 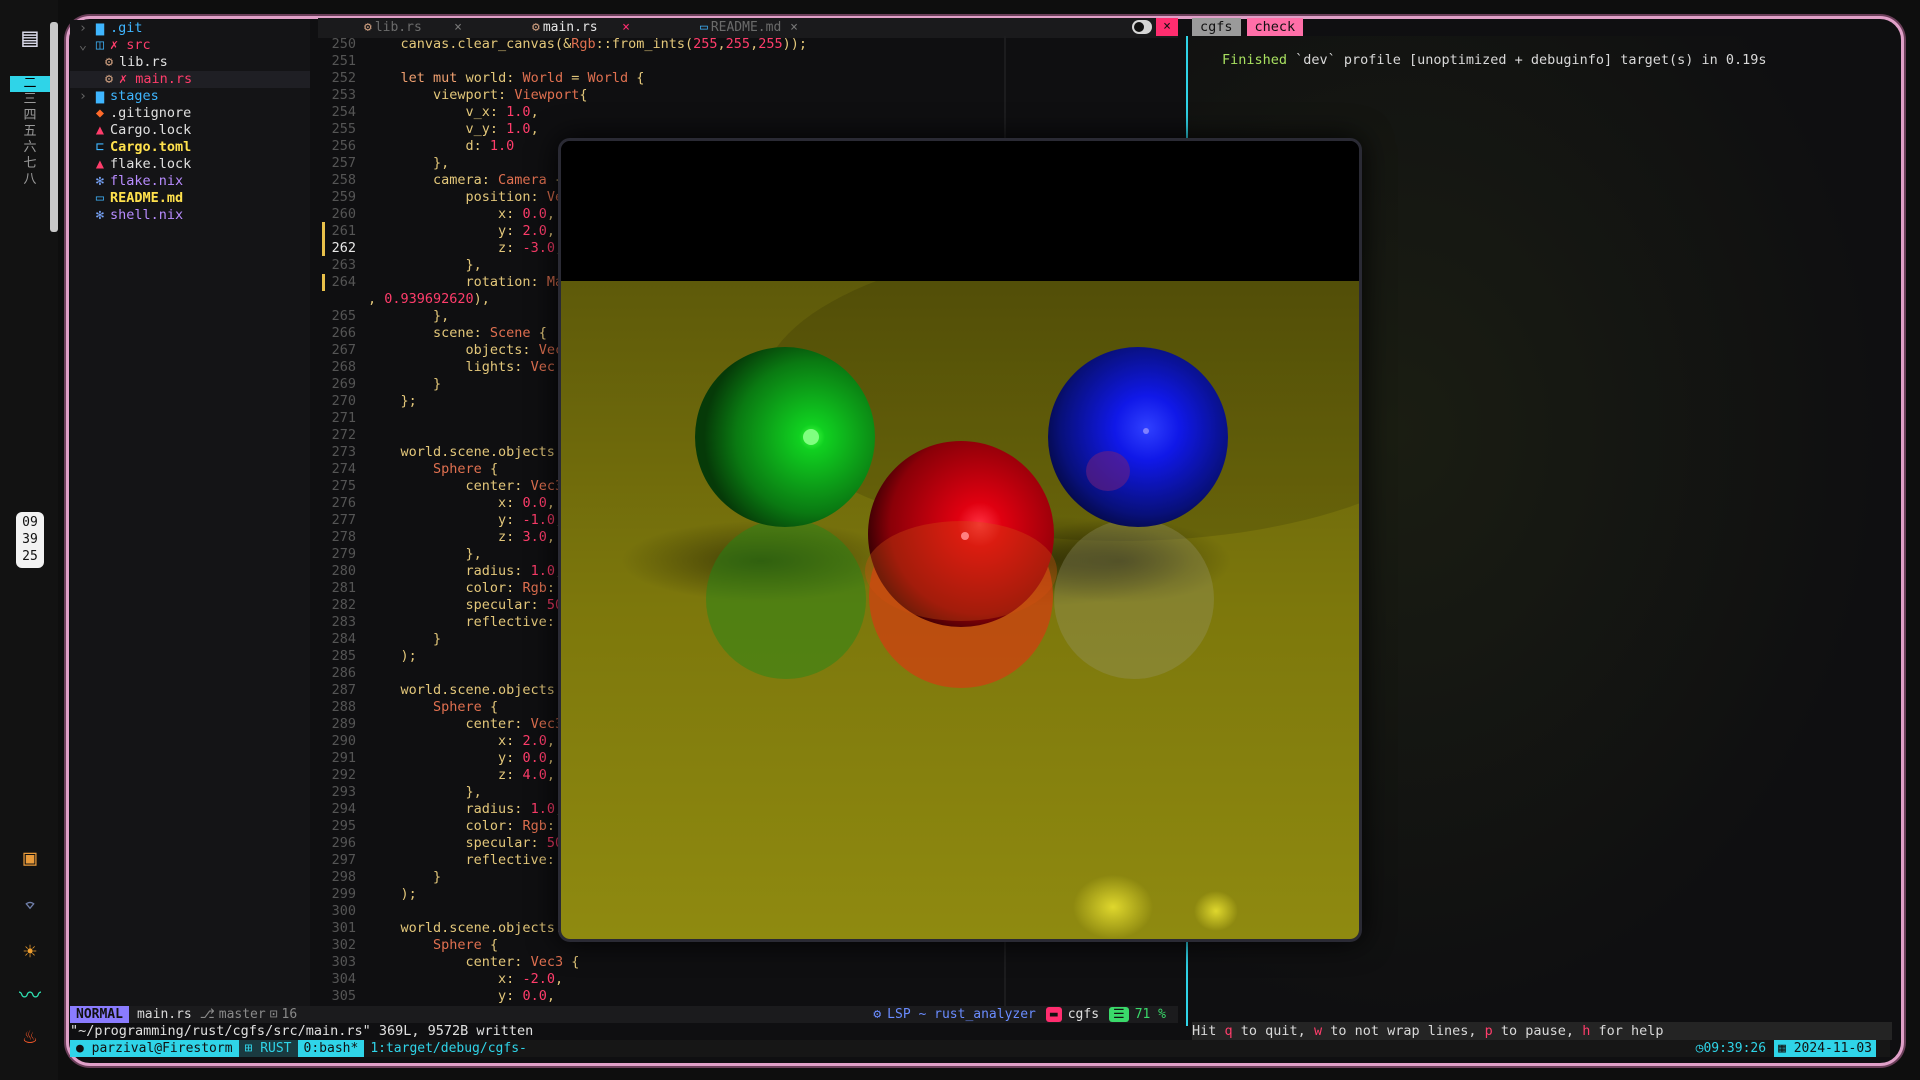 What do you see at coordinates (289, 1014) in the screenshot?
I see `git-changes: 16` at bounding box center [289, 1014].